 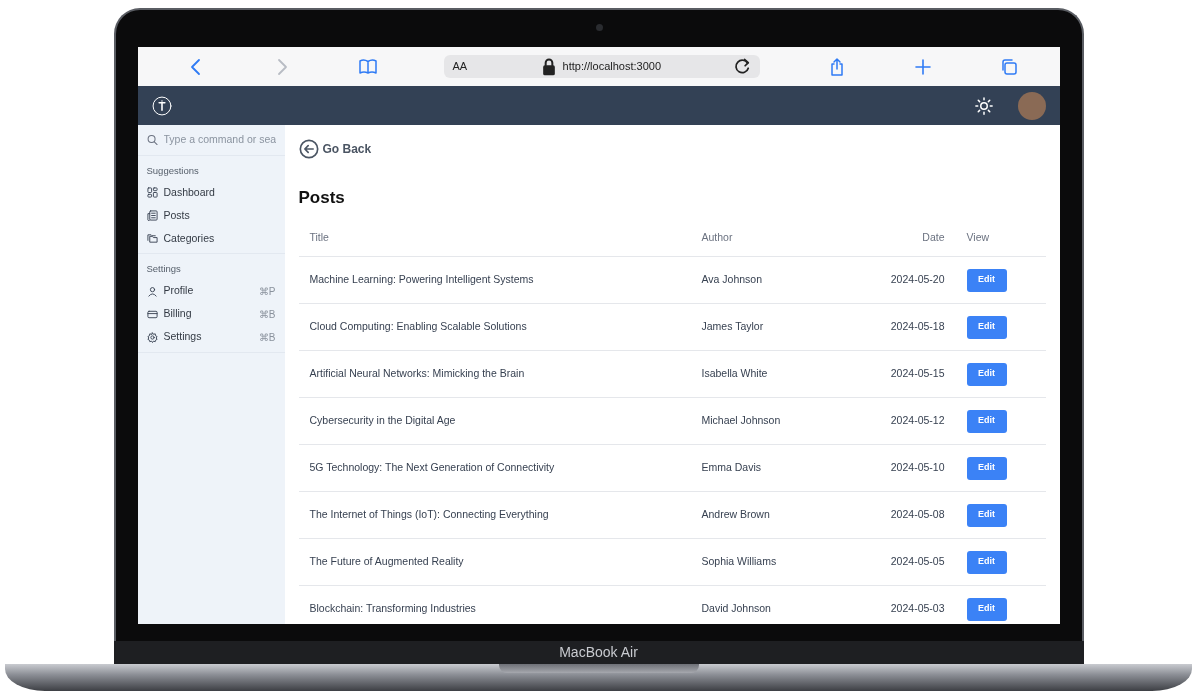 I want to click on logo-icon, so click(x=161, y=105).